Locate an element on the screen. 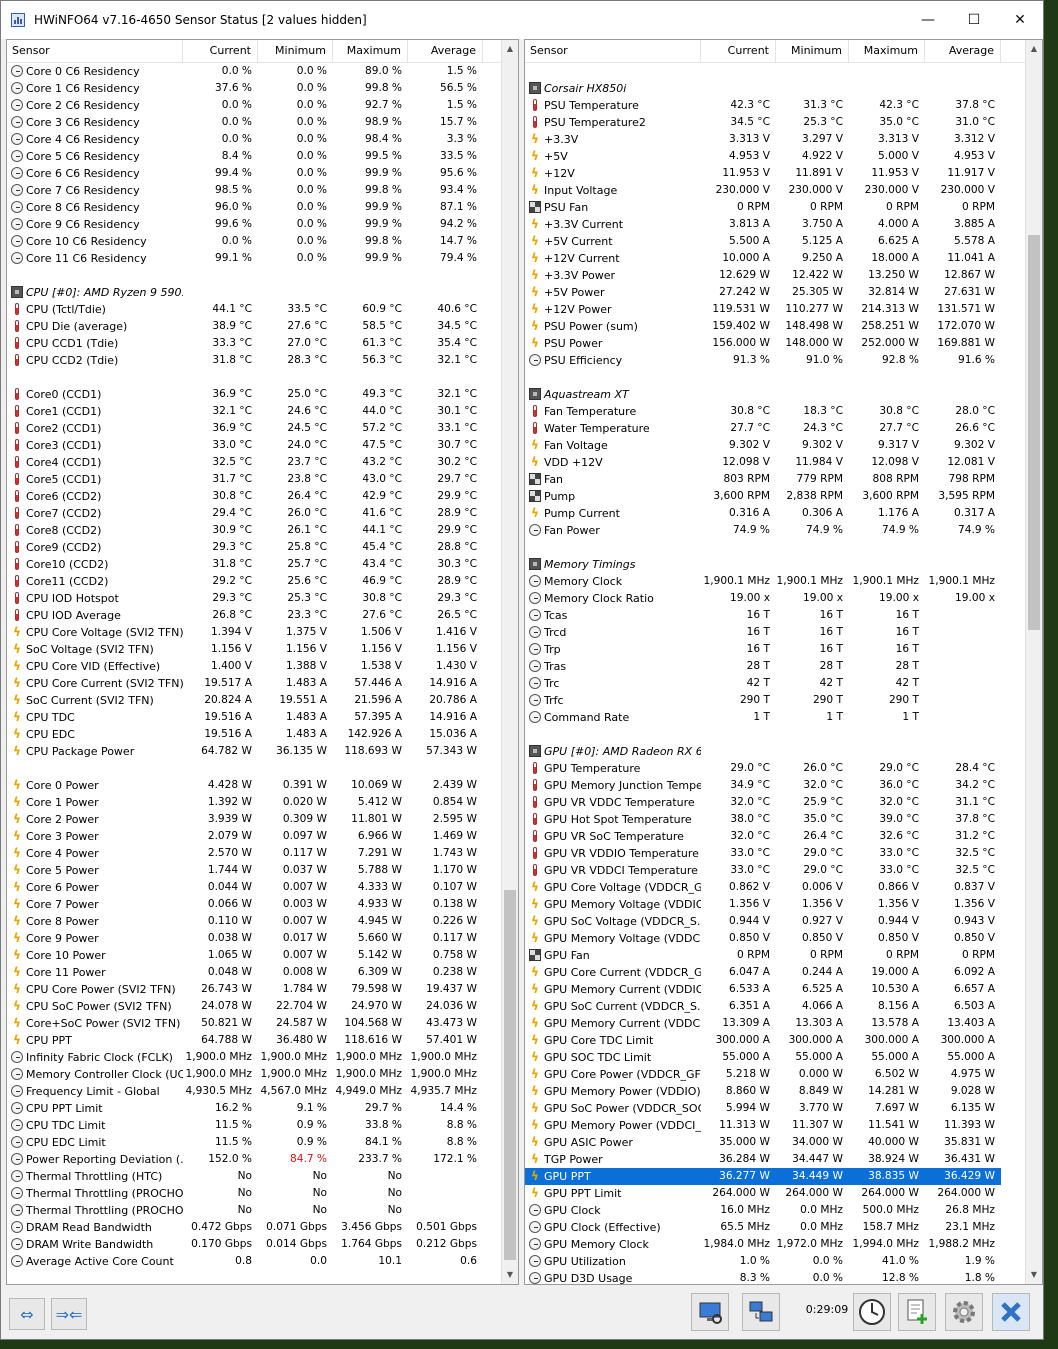 Image resolution: width=1058 pixels, height=1349 pixels. add-report-button is located at coordinates (917, 1312).